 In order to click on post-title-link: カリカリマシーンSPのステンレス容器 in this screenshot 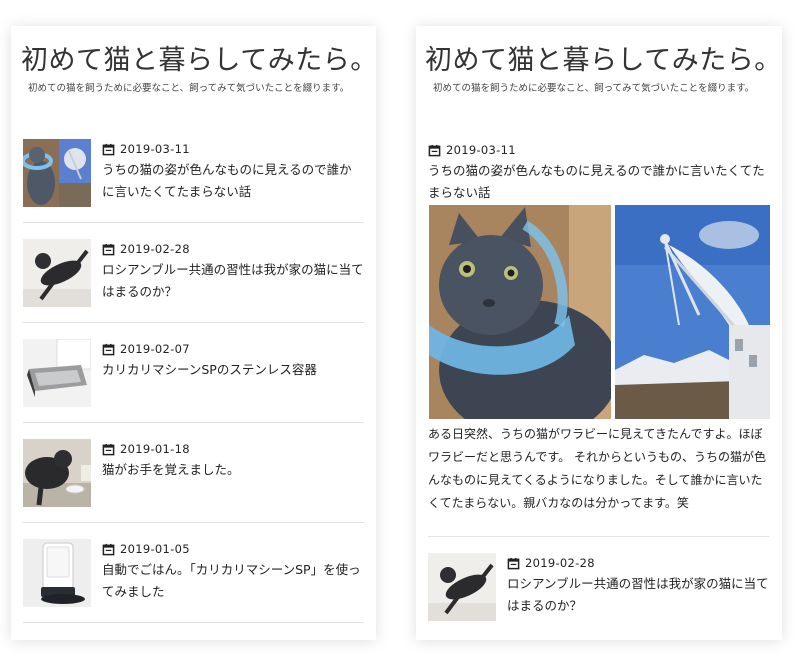, I will do `click(233, 370)`.